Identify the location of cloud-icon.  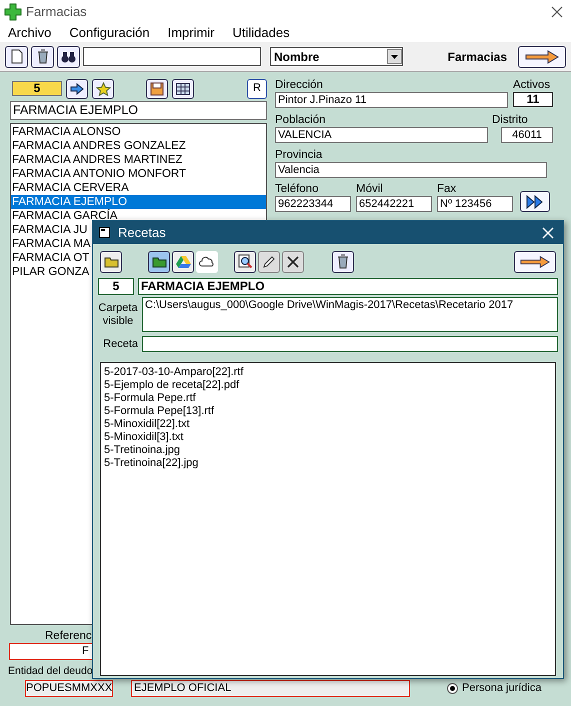
(207, 261).